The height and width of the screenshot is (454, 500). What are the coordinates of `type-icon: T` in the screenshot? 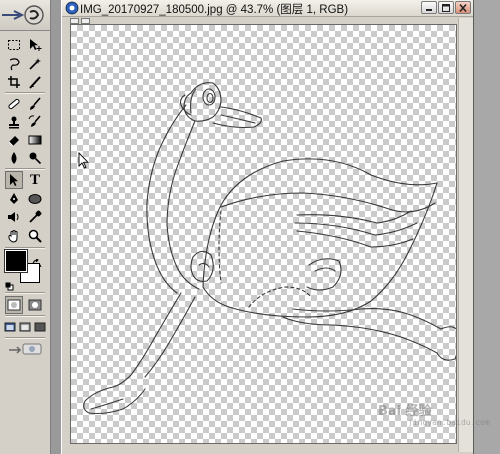 It's located at (34, 180).